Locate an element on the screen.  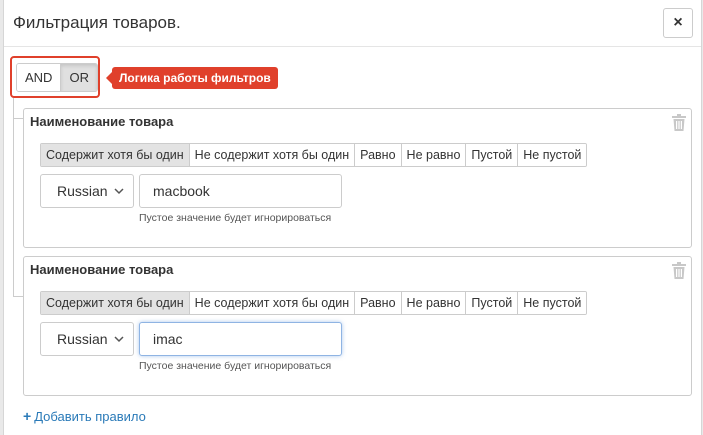
plus-icon: + is located at coordinates (27, 416).